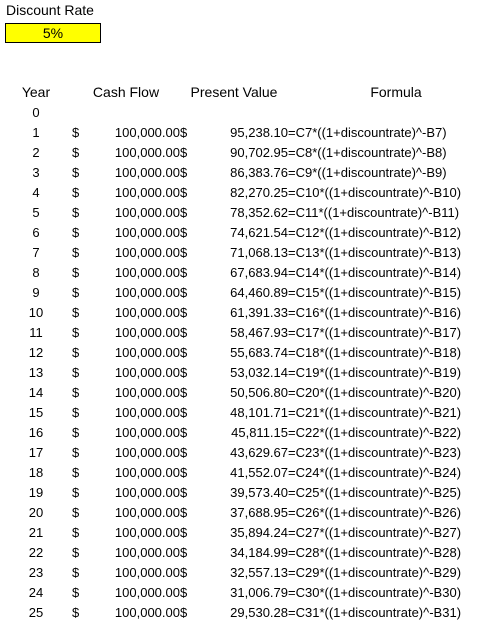 The image size is (504, 633). Describe the element at coordinates (36, 472) in the screenshot. I see `cell-year: 18` at that location.